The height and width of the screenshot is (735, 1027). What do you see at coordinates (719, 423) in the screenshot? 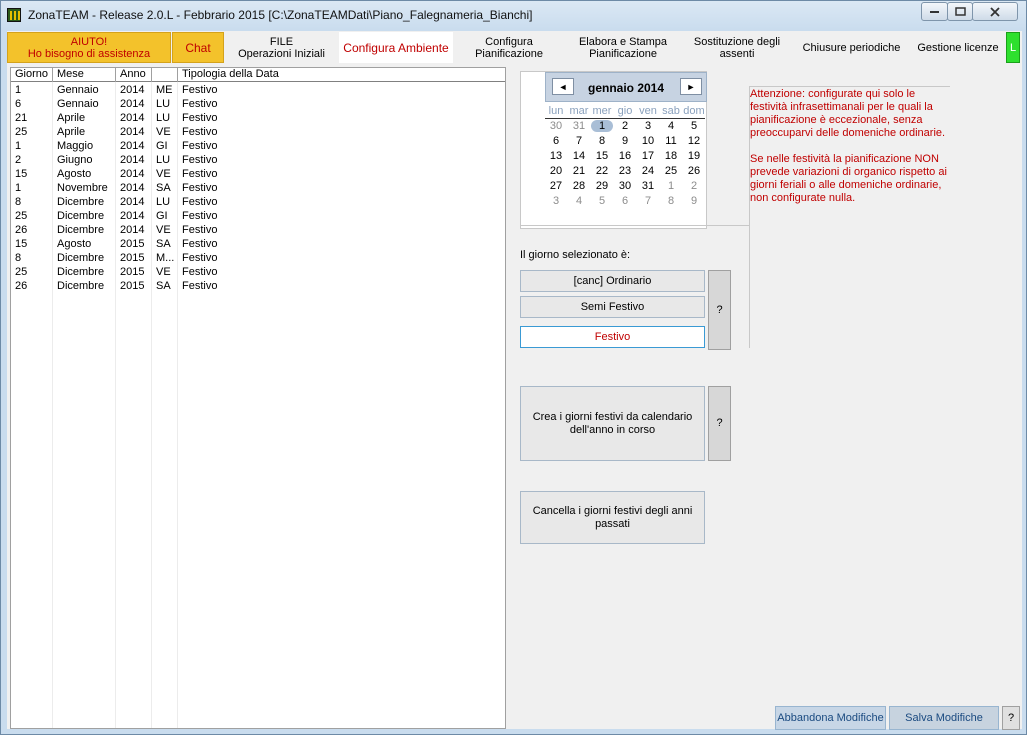
I see `crea-festivi-help-button: ?` at bounding box center [719, 423].